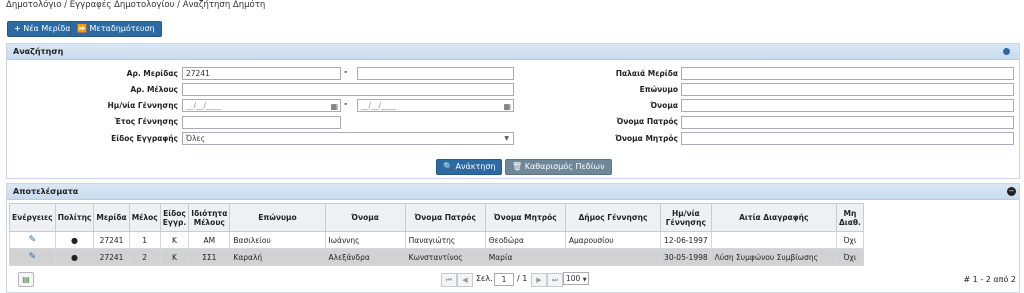 The image size is (1024, 293). What do you see at coordinates (525, 217) in the screenshot?
I see `col-mitera: Όνομα Μητρός` at bounding box center [525, 217].